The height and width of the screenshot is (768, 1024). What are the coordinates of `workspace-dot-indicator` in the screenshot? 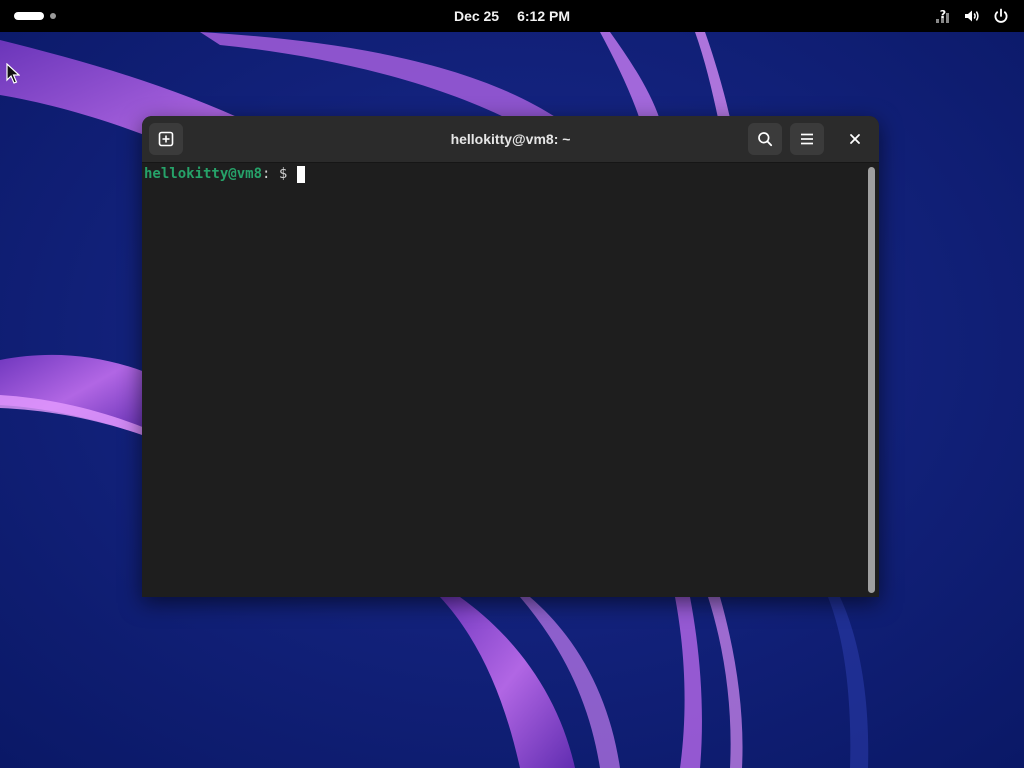 It's located at (53, 16).